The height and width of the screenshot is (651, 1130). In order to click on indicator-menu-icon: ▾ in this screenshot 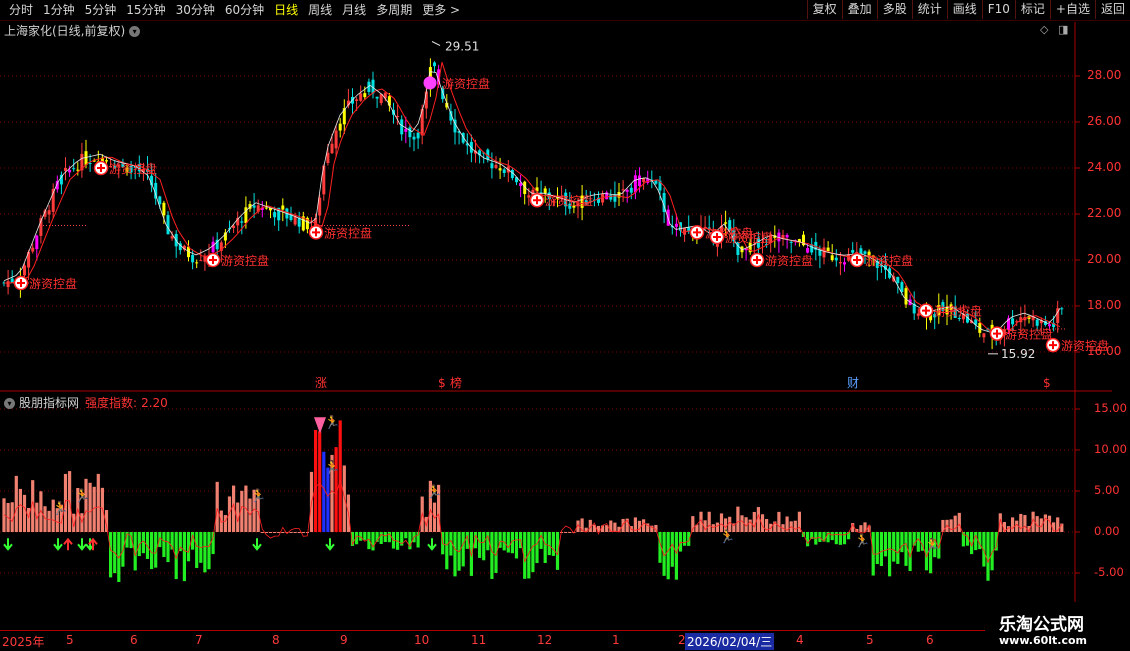, I will do `click(9, 403)`.